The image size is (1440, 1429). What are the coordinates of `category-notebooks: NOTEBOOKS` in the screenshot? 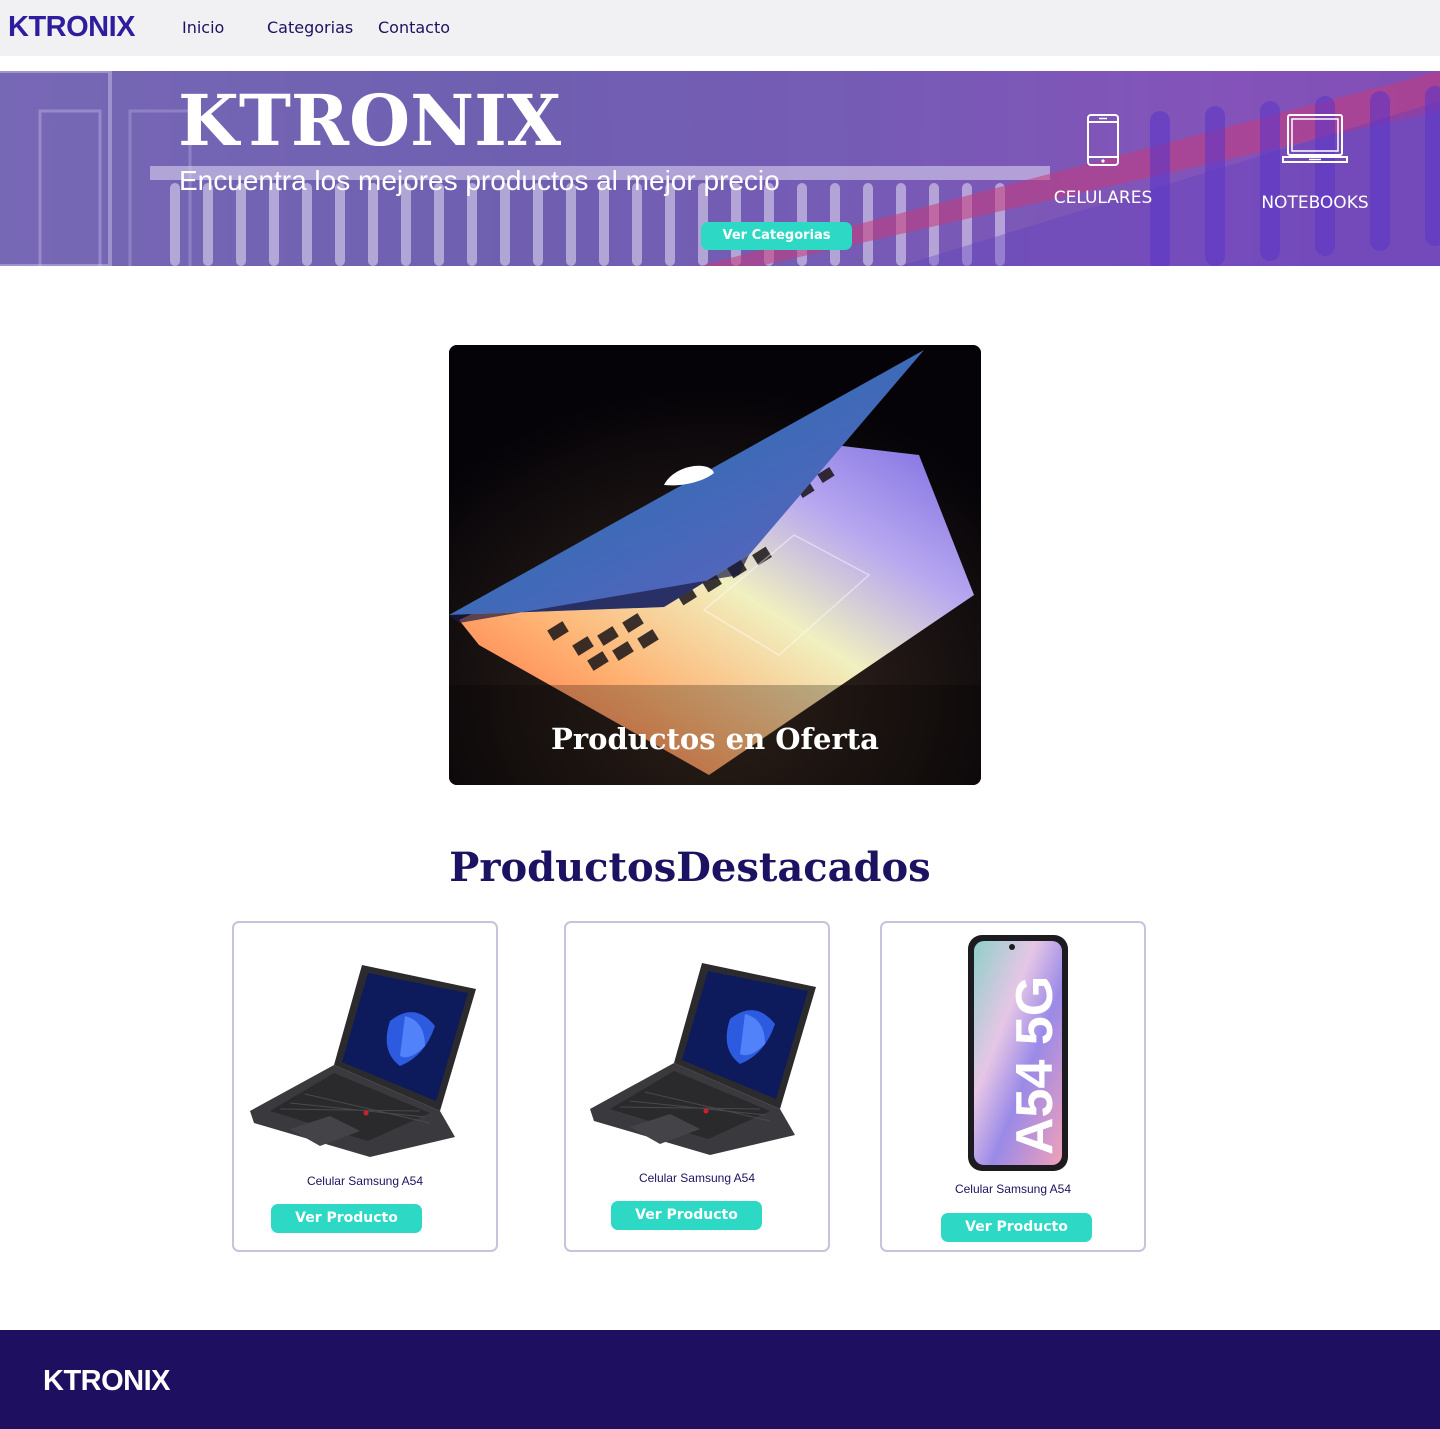 It's located at (1315, 163).